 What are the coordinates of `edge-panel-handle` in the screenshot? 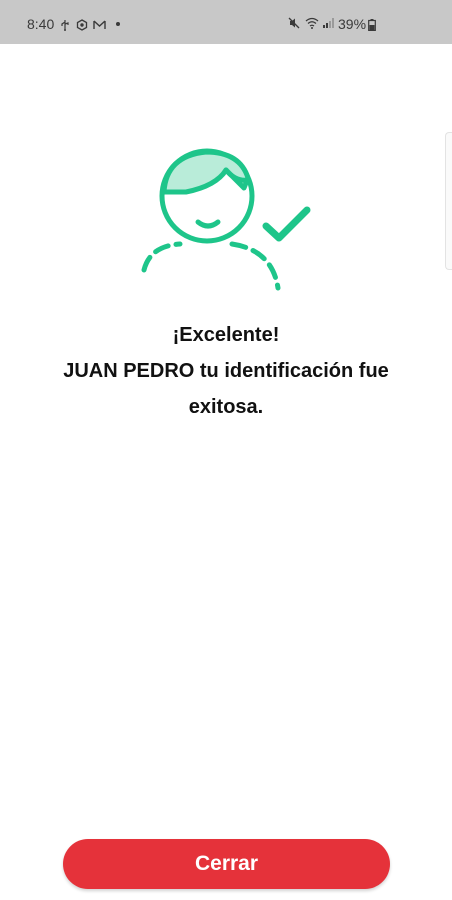 It's located at (448, 201).